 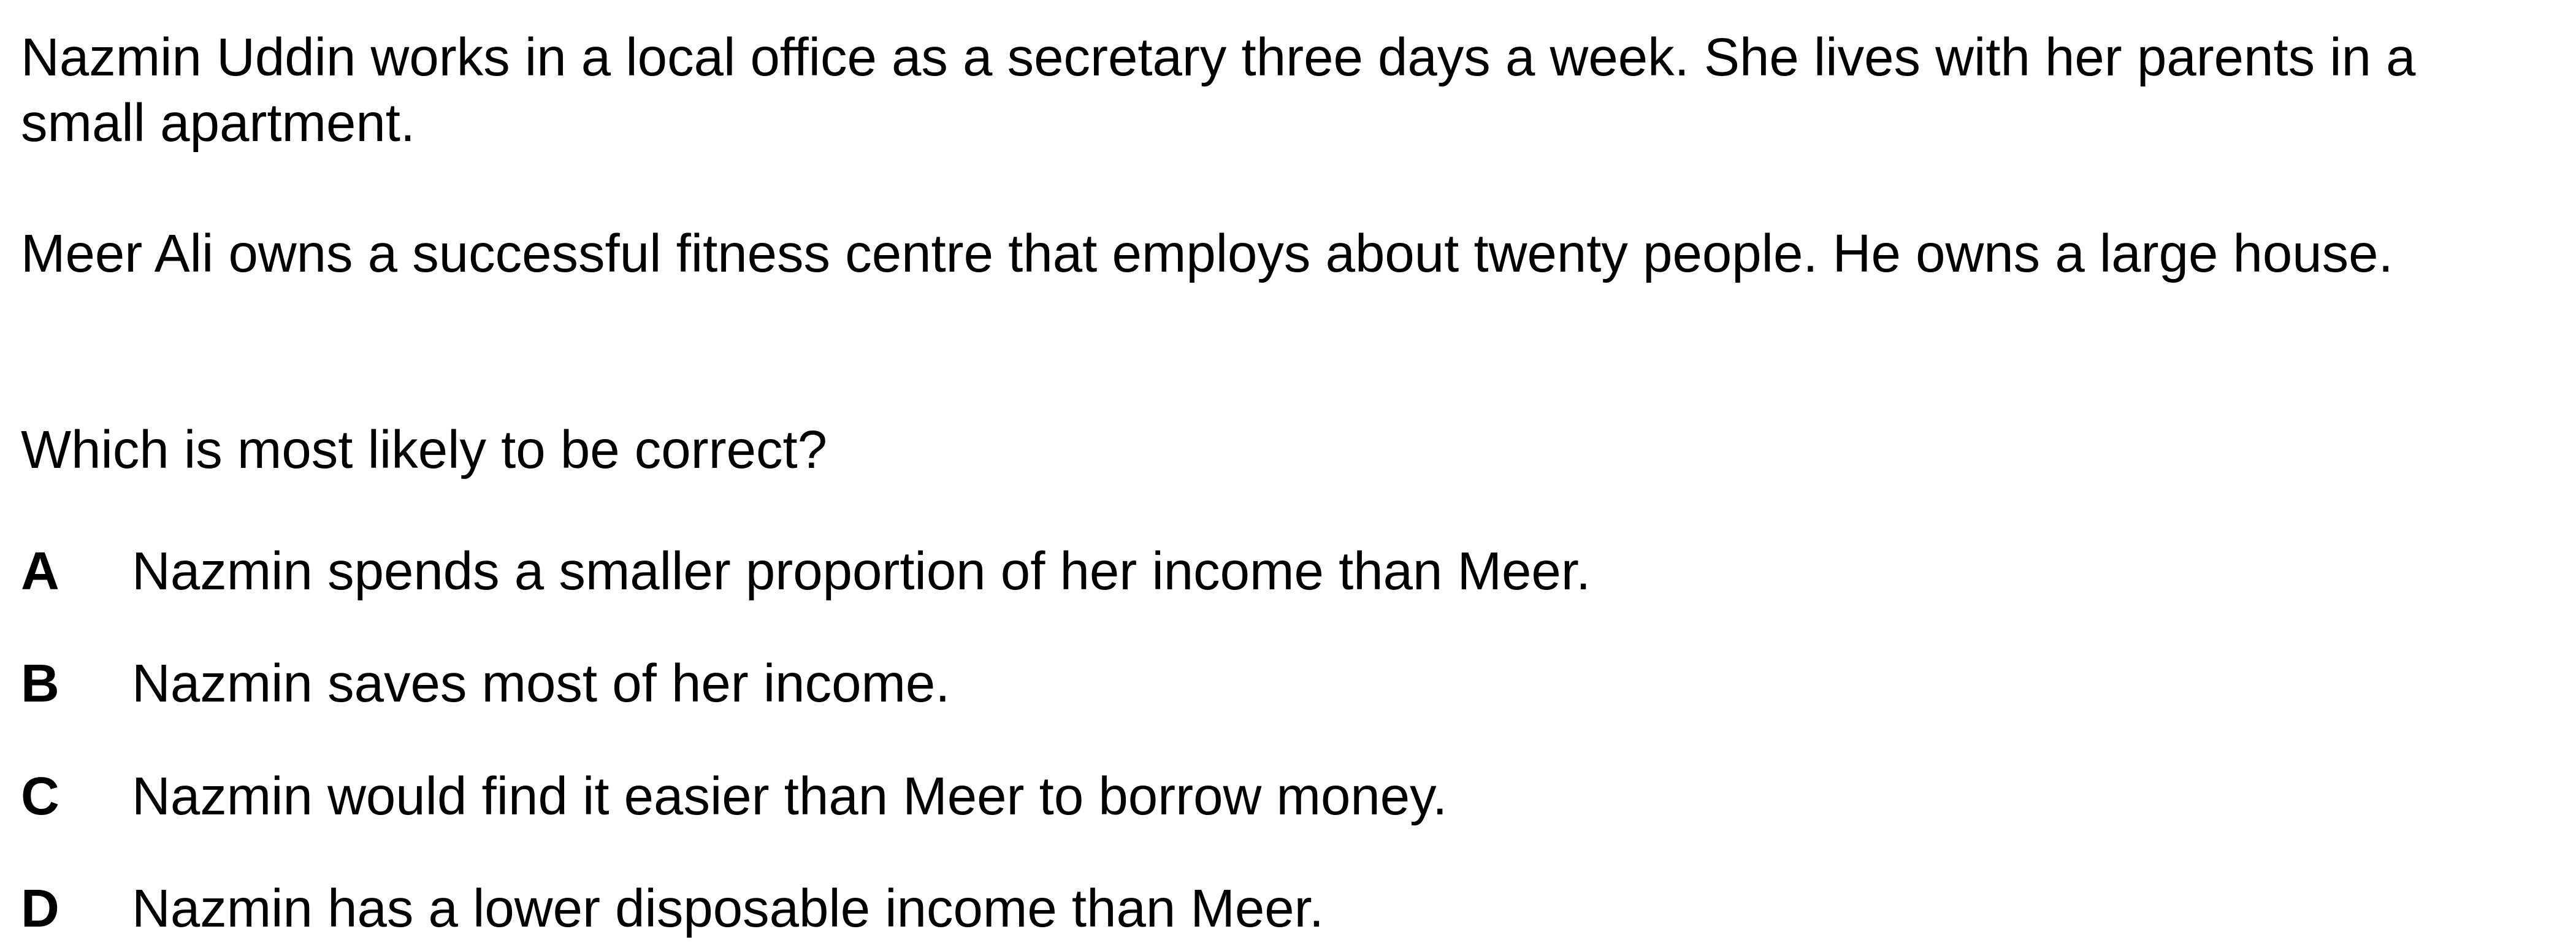 I want to click on option-letter: A, so click(x=40, y=571).